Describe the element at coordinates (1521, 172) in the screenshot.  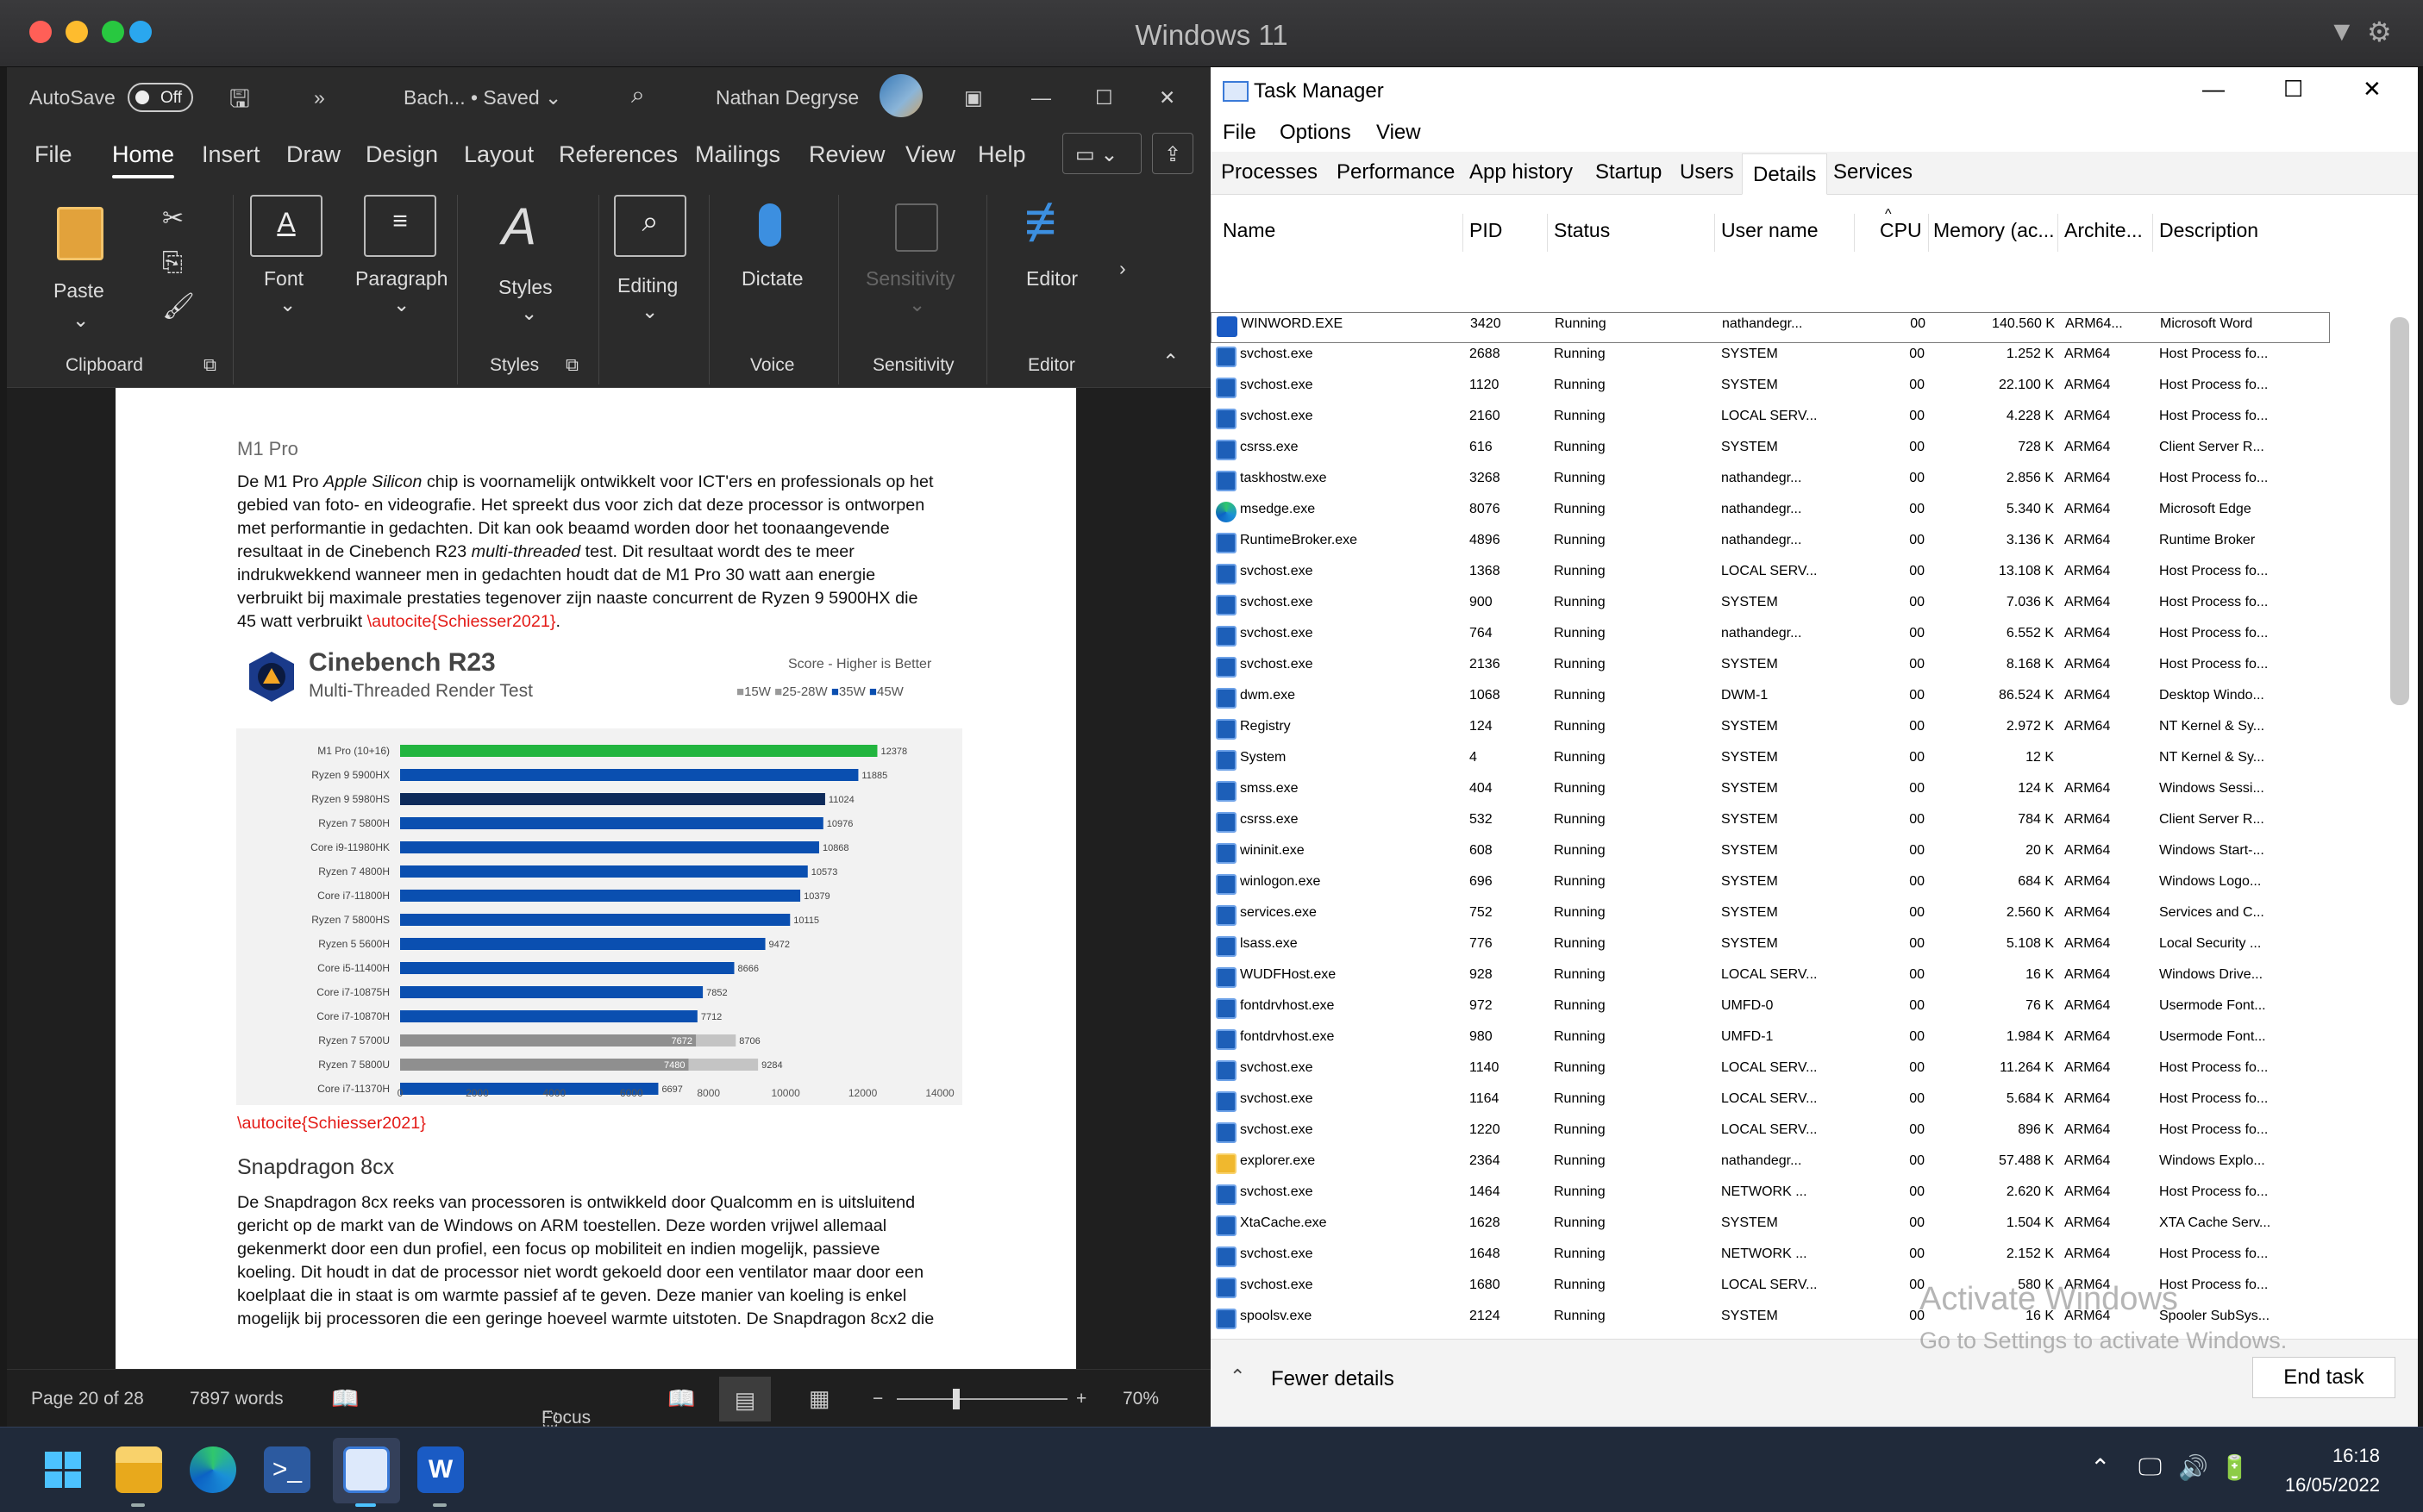
I see `tab-app-history: App history` at that location.